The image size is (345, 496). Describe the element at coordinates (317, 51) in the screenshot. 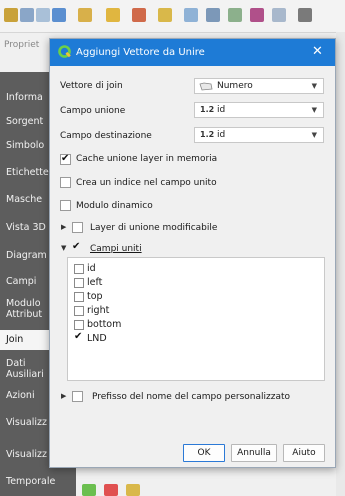

I see `close-icon: ✕` at that location.